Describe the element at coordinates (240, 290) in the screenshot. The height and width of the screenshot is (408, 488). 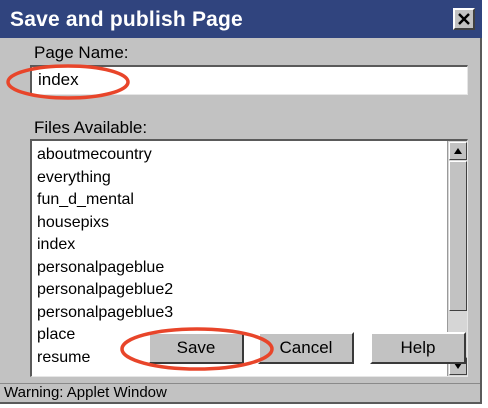
I see `list-item: personalpageblue2` at that location.